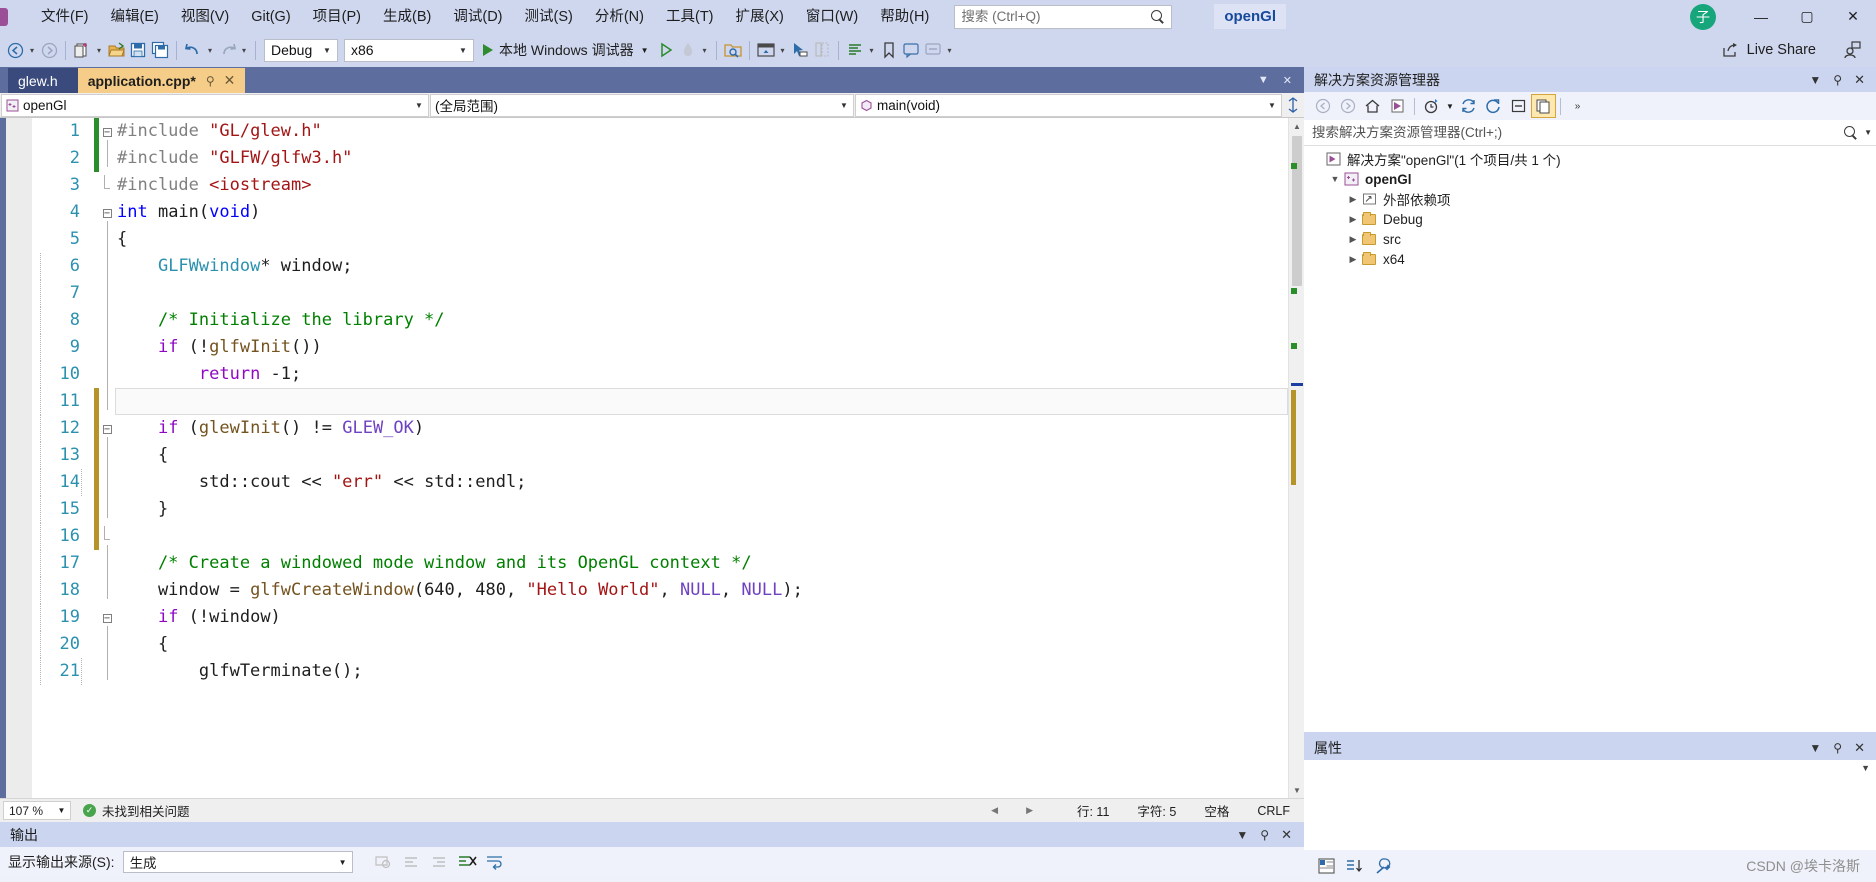 The height and width of the screenshot is (882, 1876). Describe the element at coordinates (832, 17) in the screenshot. I see `menu-item-11: 窗口(W)` at that location.